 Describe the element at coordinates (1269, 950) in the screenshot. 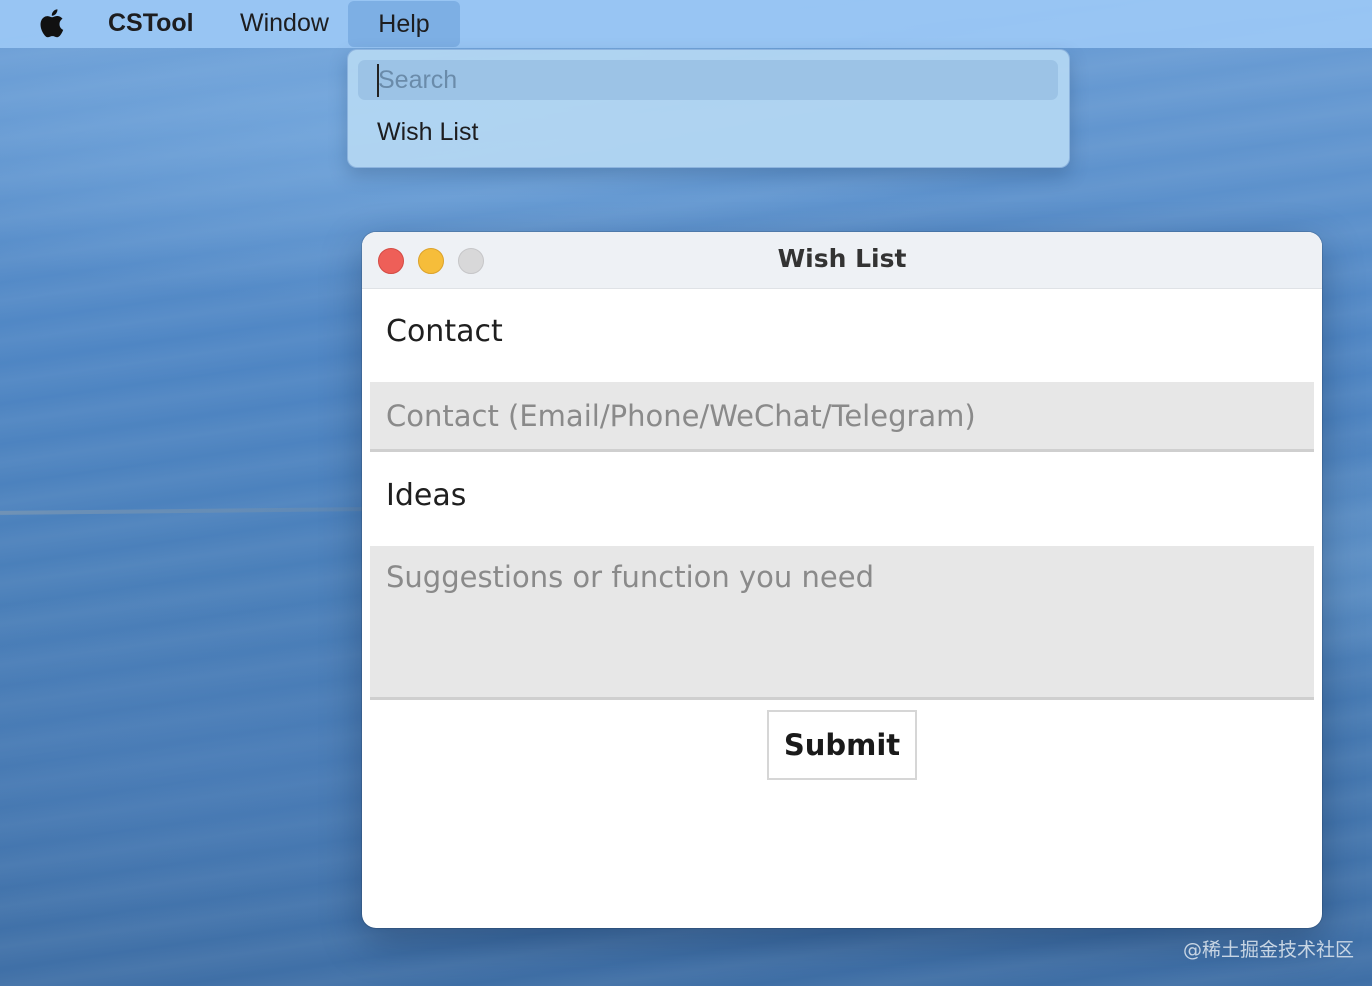

I see `watermark: @稀土掘金技术社区` at that location.